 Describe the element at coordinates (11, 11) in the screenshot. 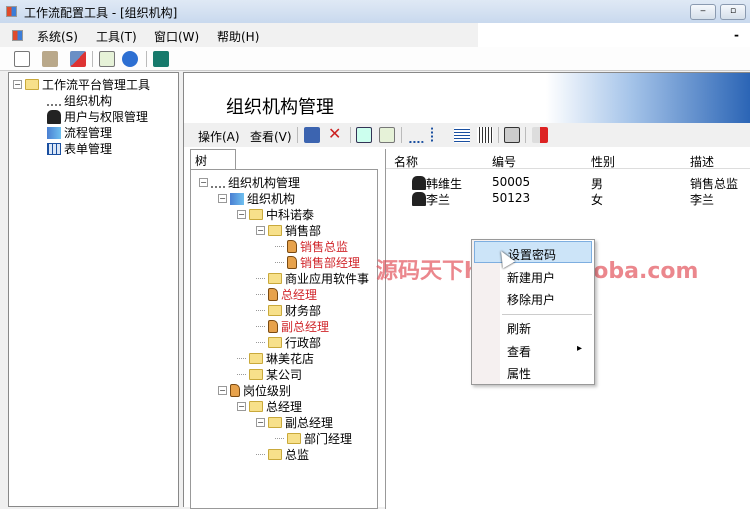

I see `app-icon` at that location.